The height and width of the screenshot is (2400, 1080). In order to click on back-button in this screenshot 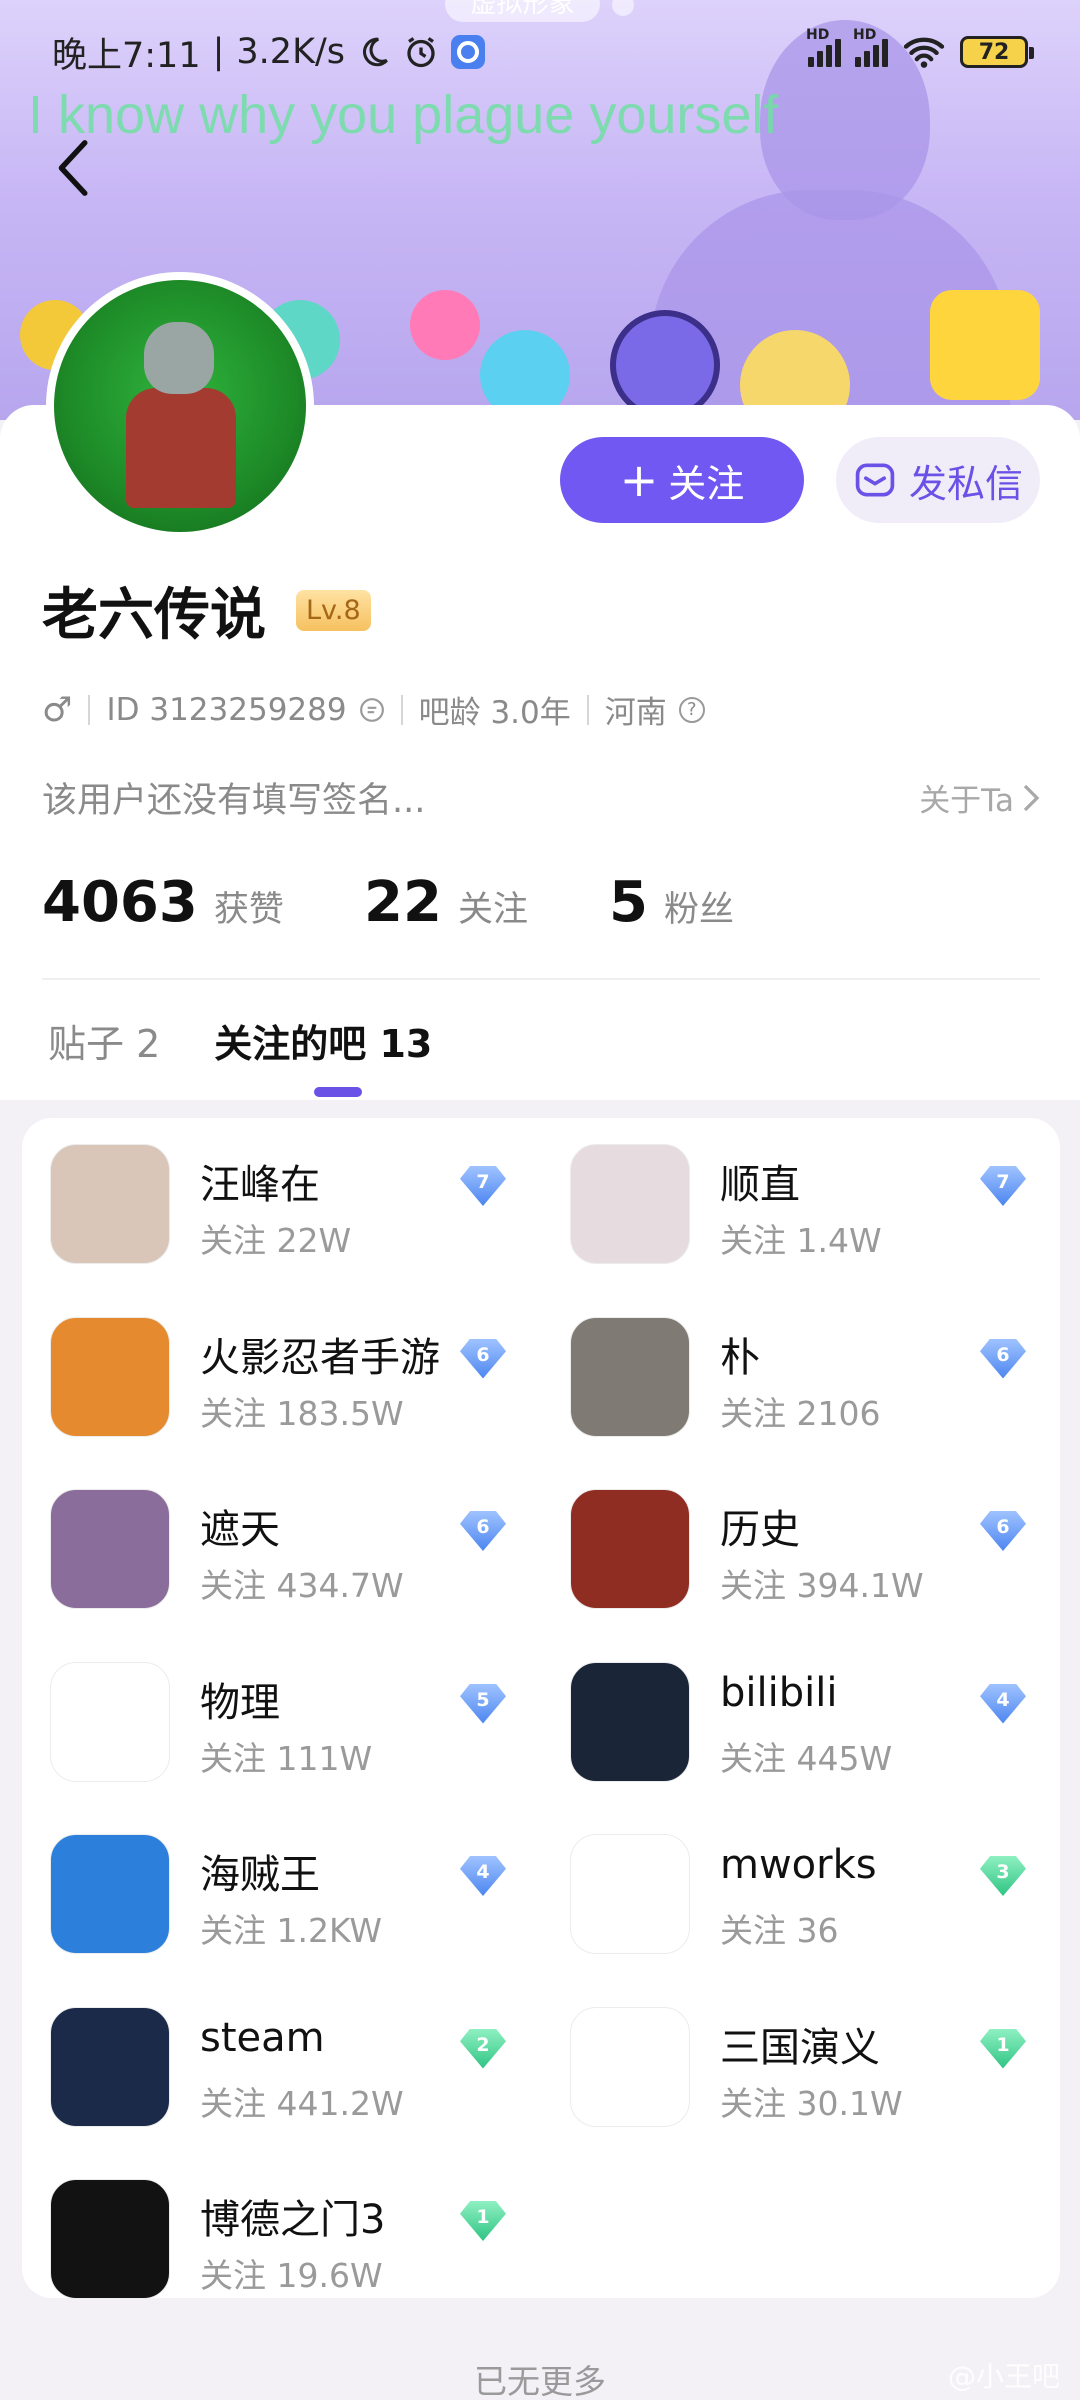, I will do `click(74, 168)`.